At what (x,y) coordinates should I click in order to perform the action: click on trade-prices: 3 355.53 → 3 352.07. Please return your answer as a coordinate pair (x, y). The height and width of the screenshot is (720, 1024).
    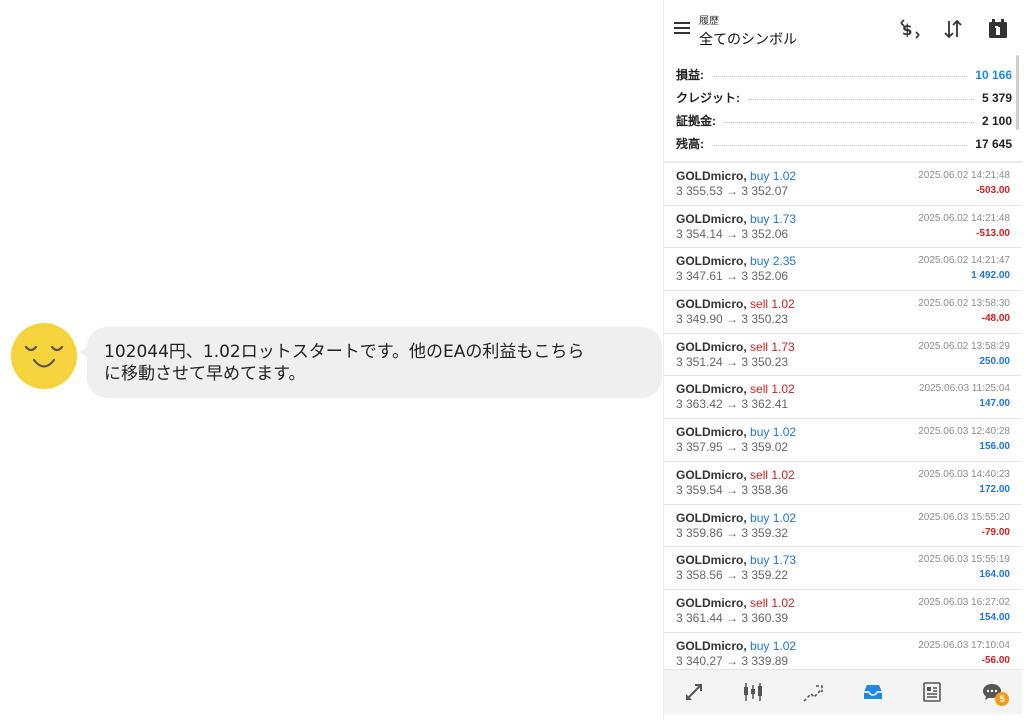
    Looking at the image, I should click on (732, 191).